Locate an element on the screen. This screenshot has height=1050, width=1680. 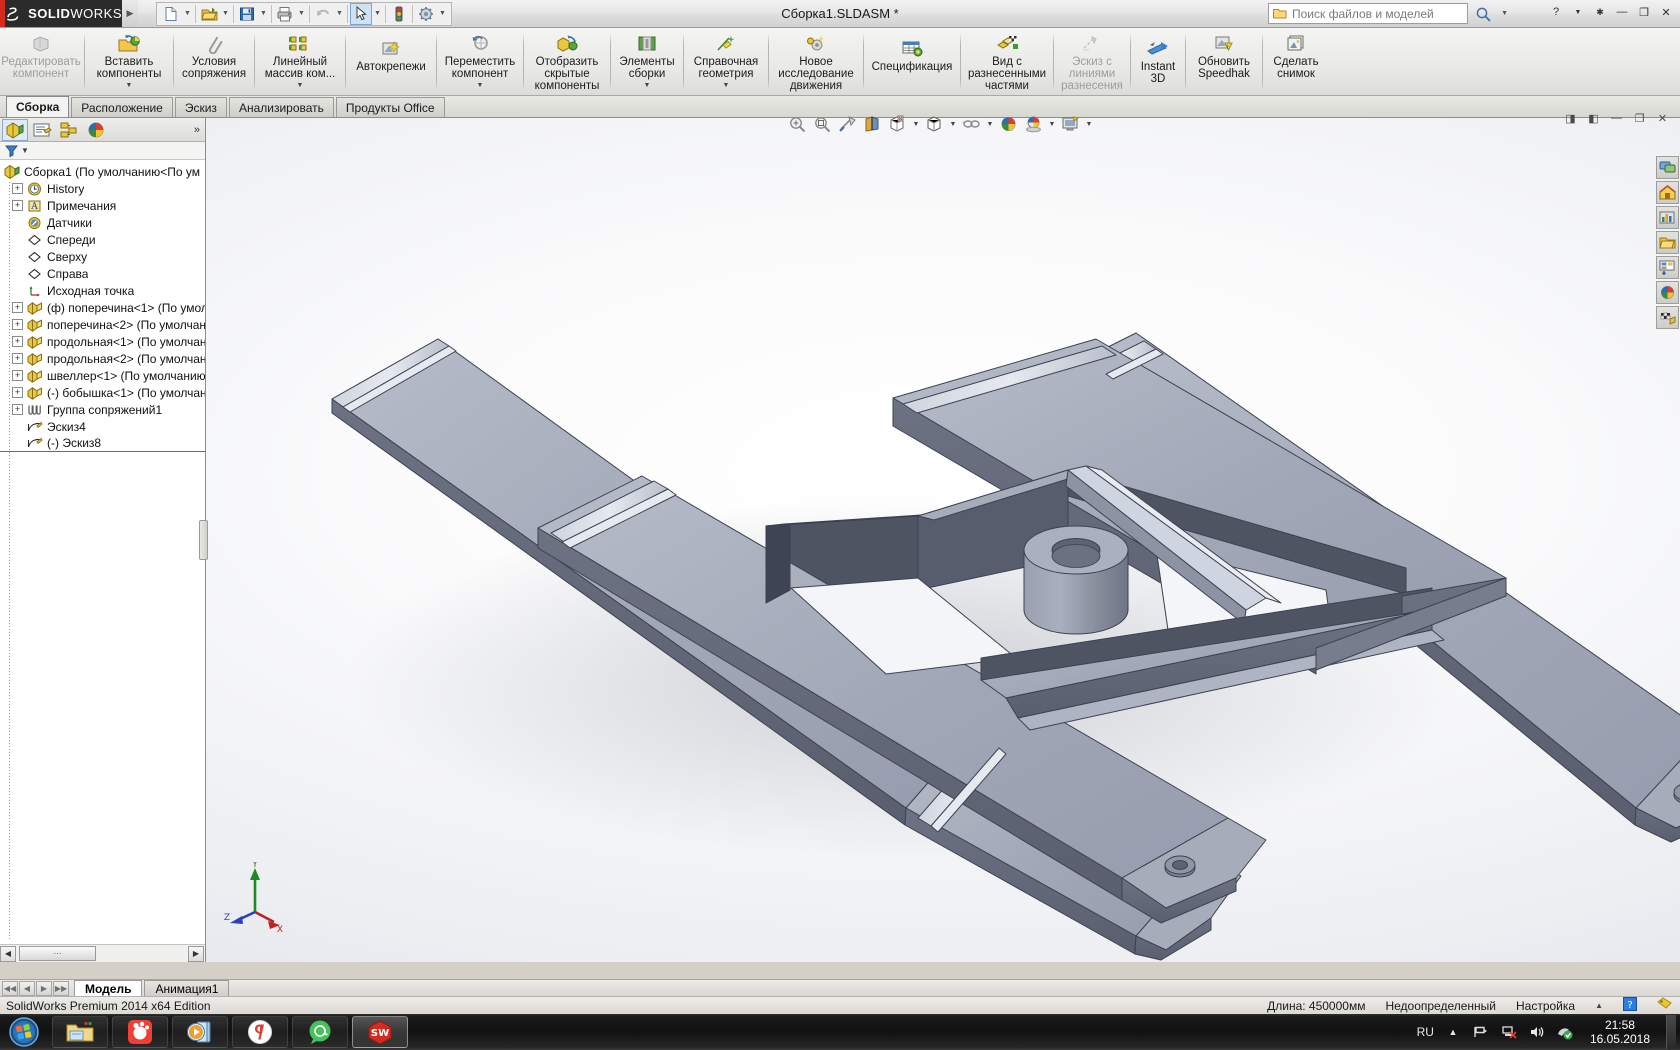
ribbon-instant-3d: Instant 3D is located at coordinates (1158, 62).